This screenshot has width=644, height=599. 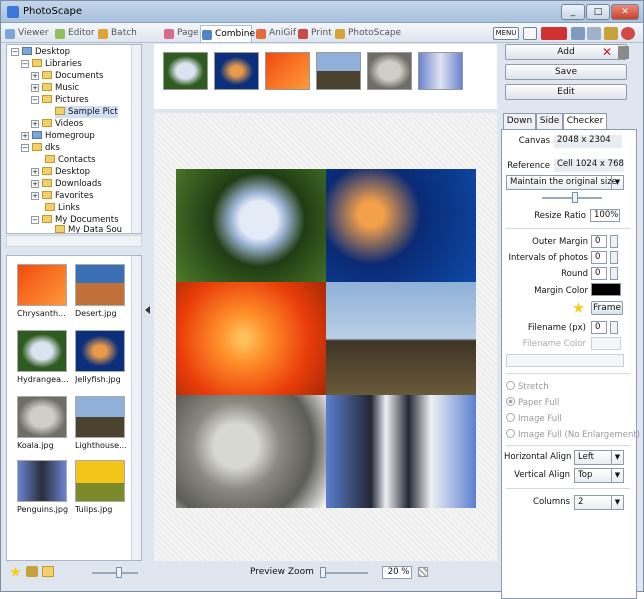 What do you see at coordinates (534, 418) in the screenshot?
I see `image-full-radio: Image Full` at bounding box center [534, 418].